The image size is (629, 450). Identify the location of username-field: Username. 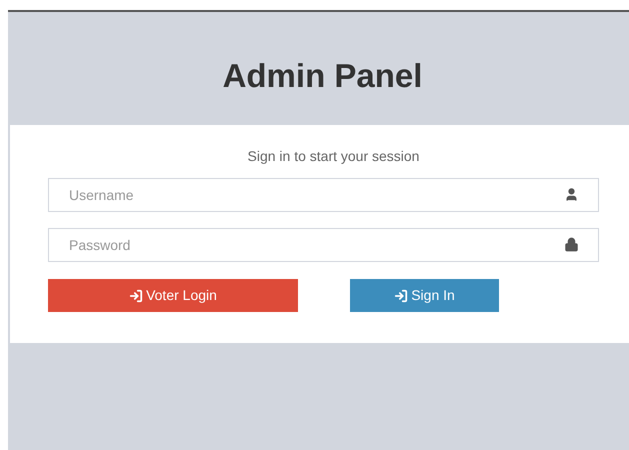
(323, 195).